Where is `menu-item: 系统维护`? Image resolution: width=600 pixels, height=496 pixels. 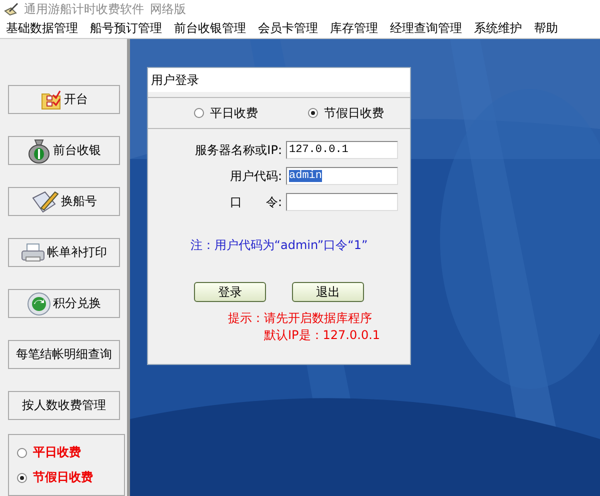 menu-item: 系统维护 is located at coordinates (498, 28).